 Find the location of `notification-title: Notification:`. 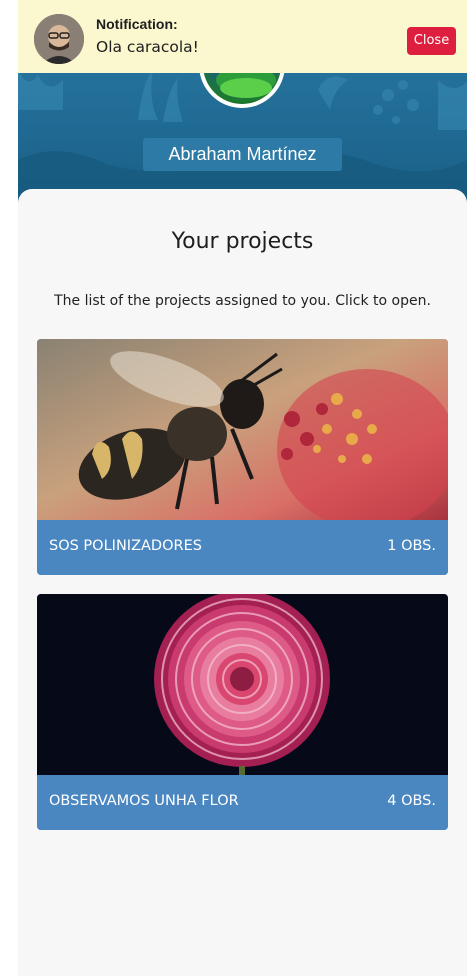

notification-title: Notification: is located at coordinates (137, 24).